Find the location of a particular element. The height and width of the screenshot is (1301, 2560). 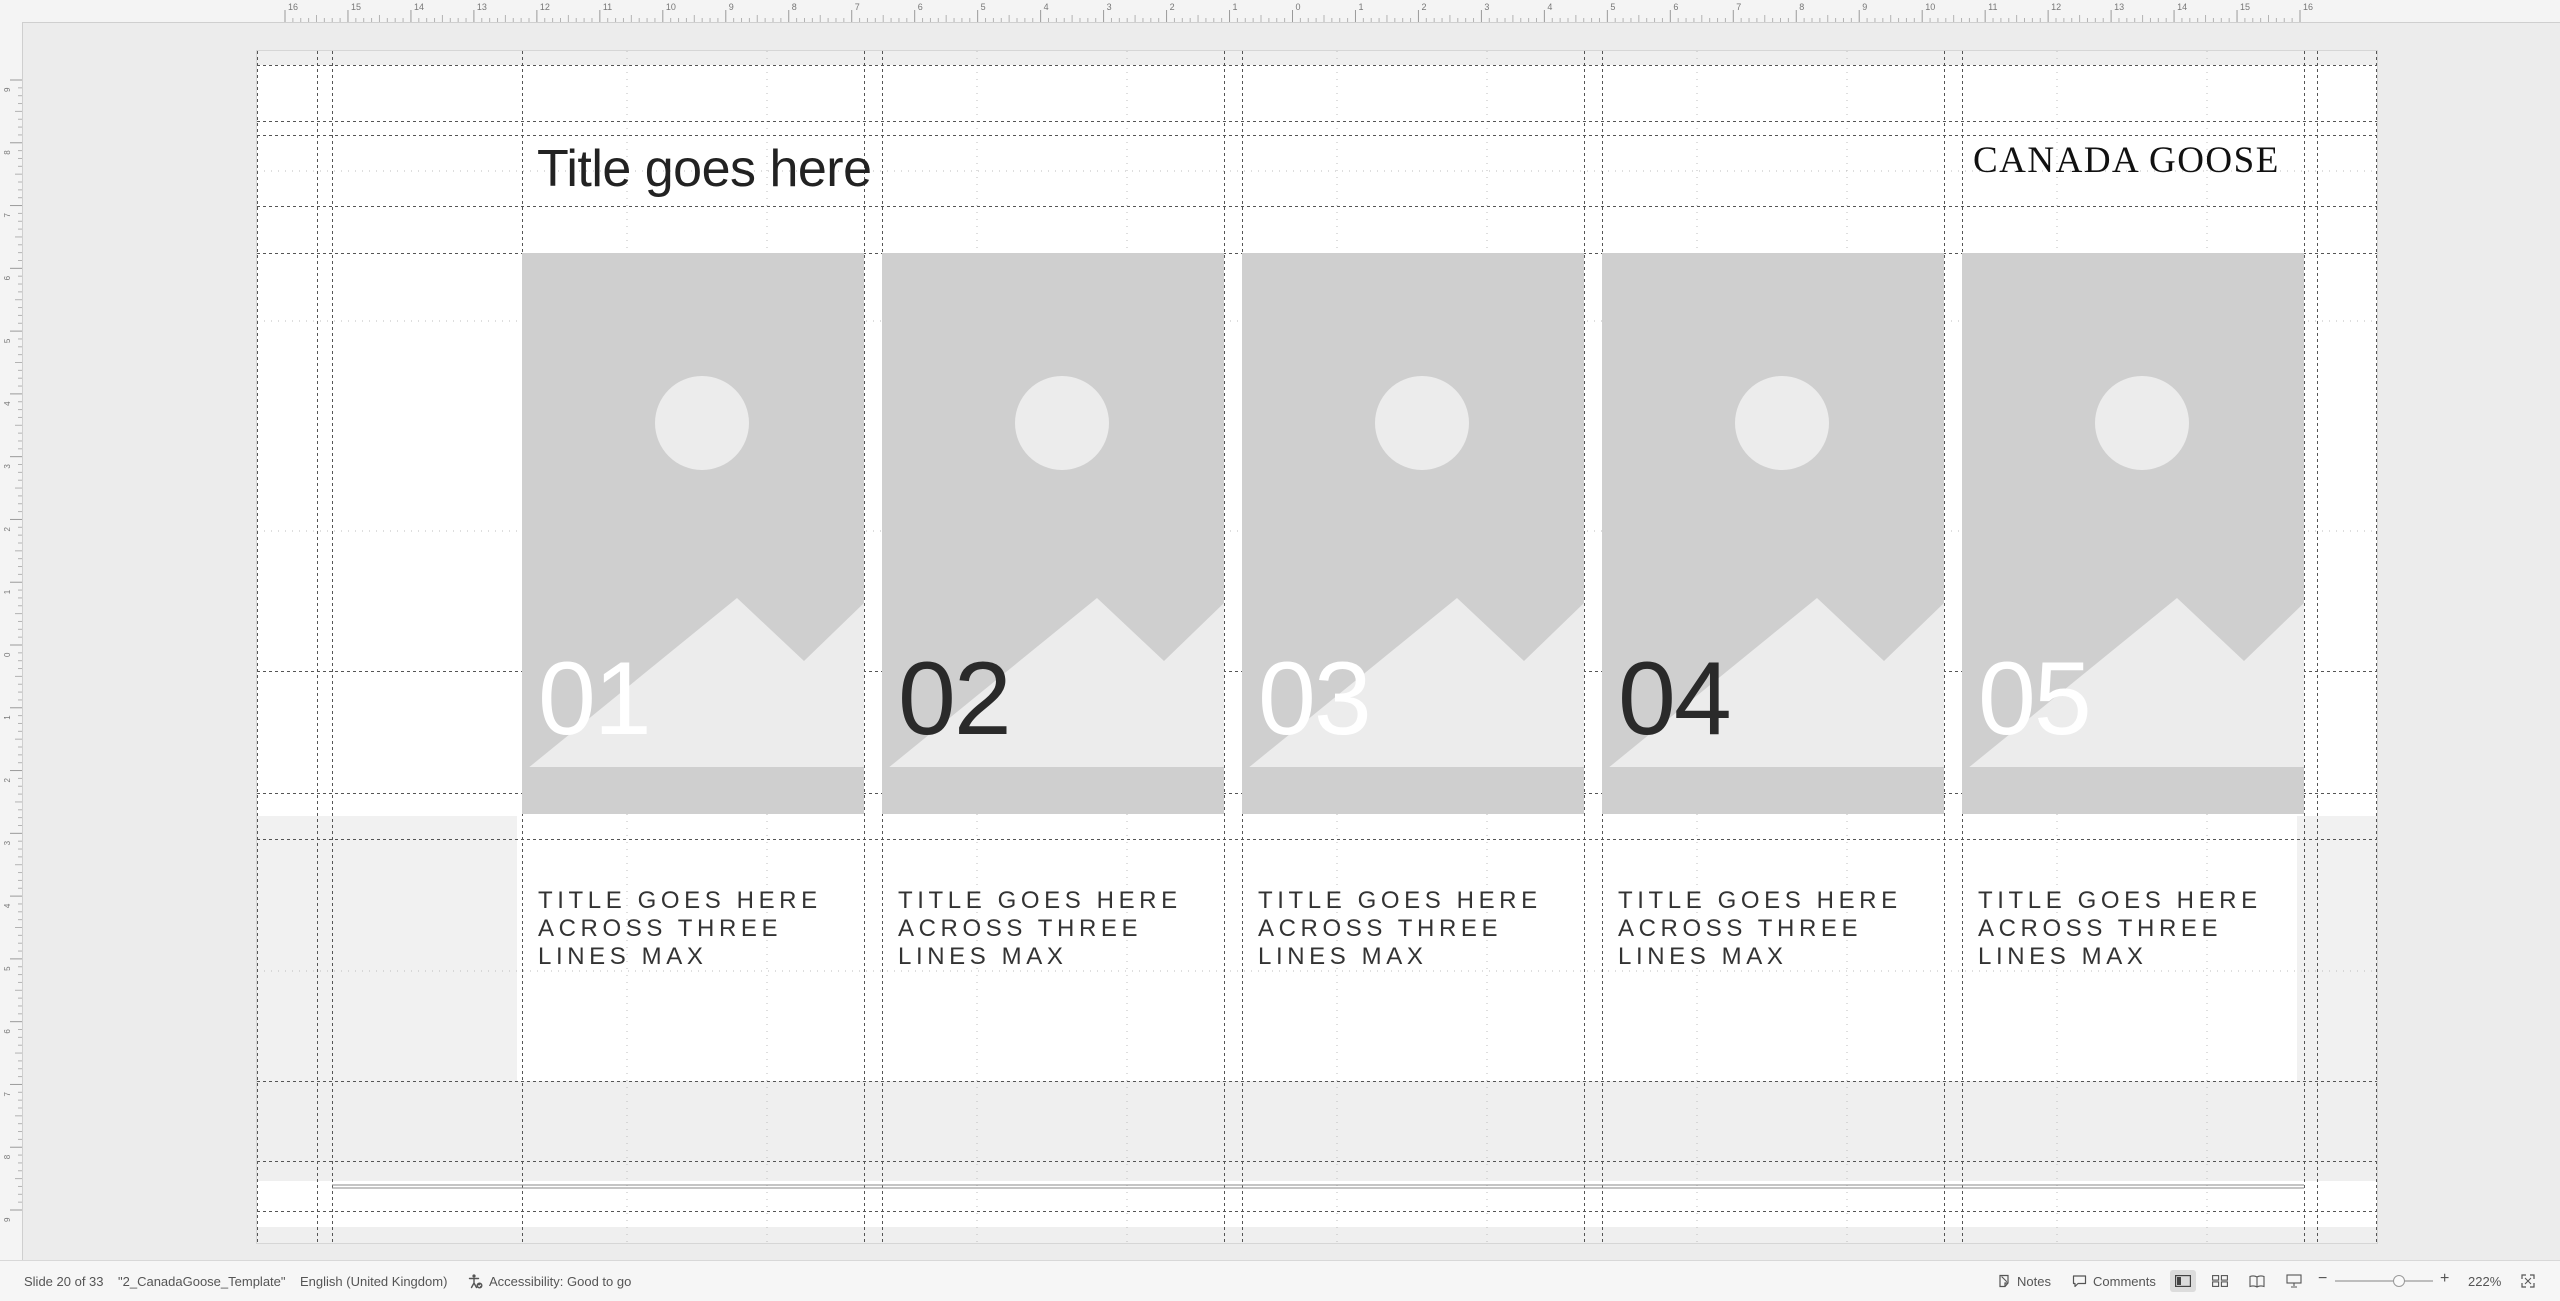

normal-view-button is located at coordinates (2183, 1281).